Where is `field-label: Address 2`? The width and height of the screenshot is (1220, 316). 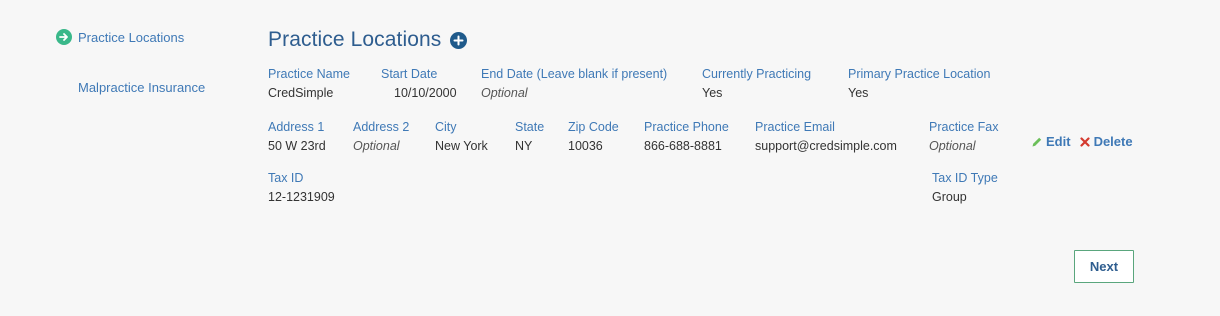
field-label: Address 2 is located at coordinates (381, 127).